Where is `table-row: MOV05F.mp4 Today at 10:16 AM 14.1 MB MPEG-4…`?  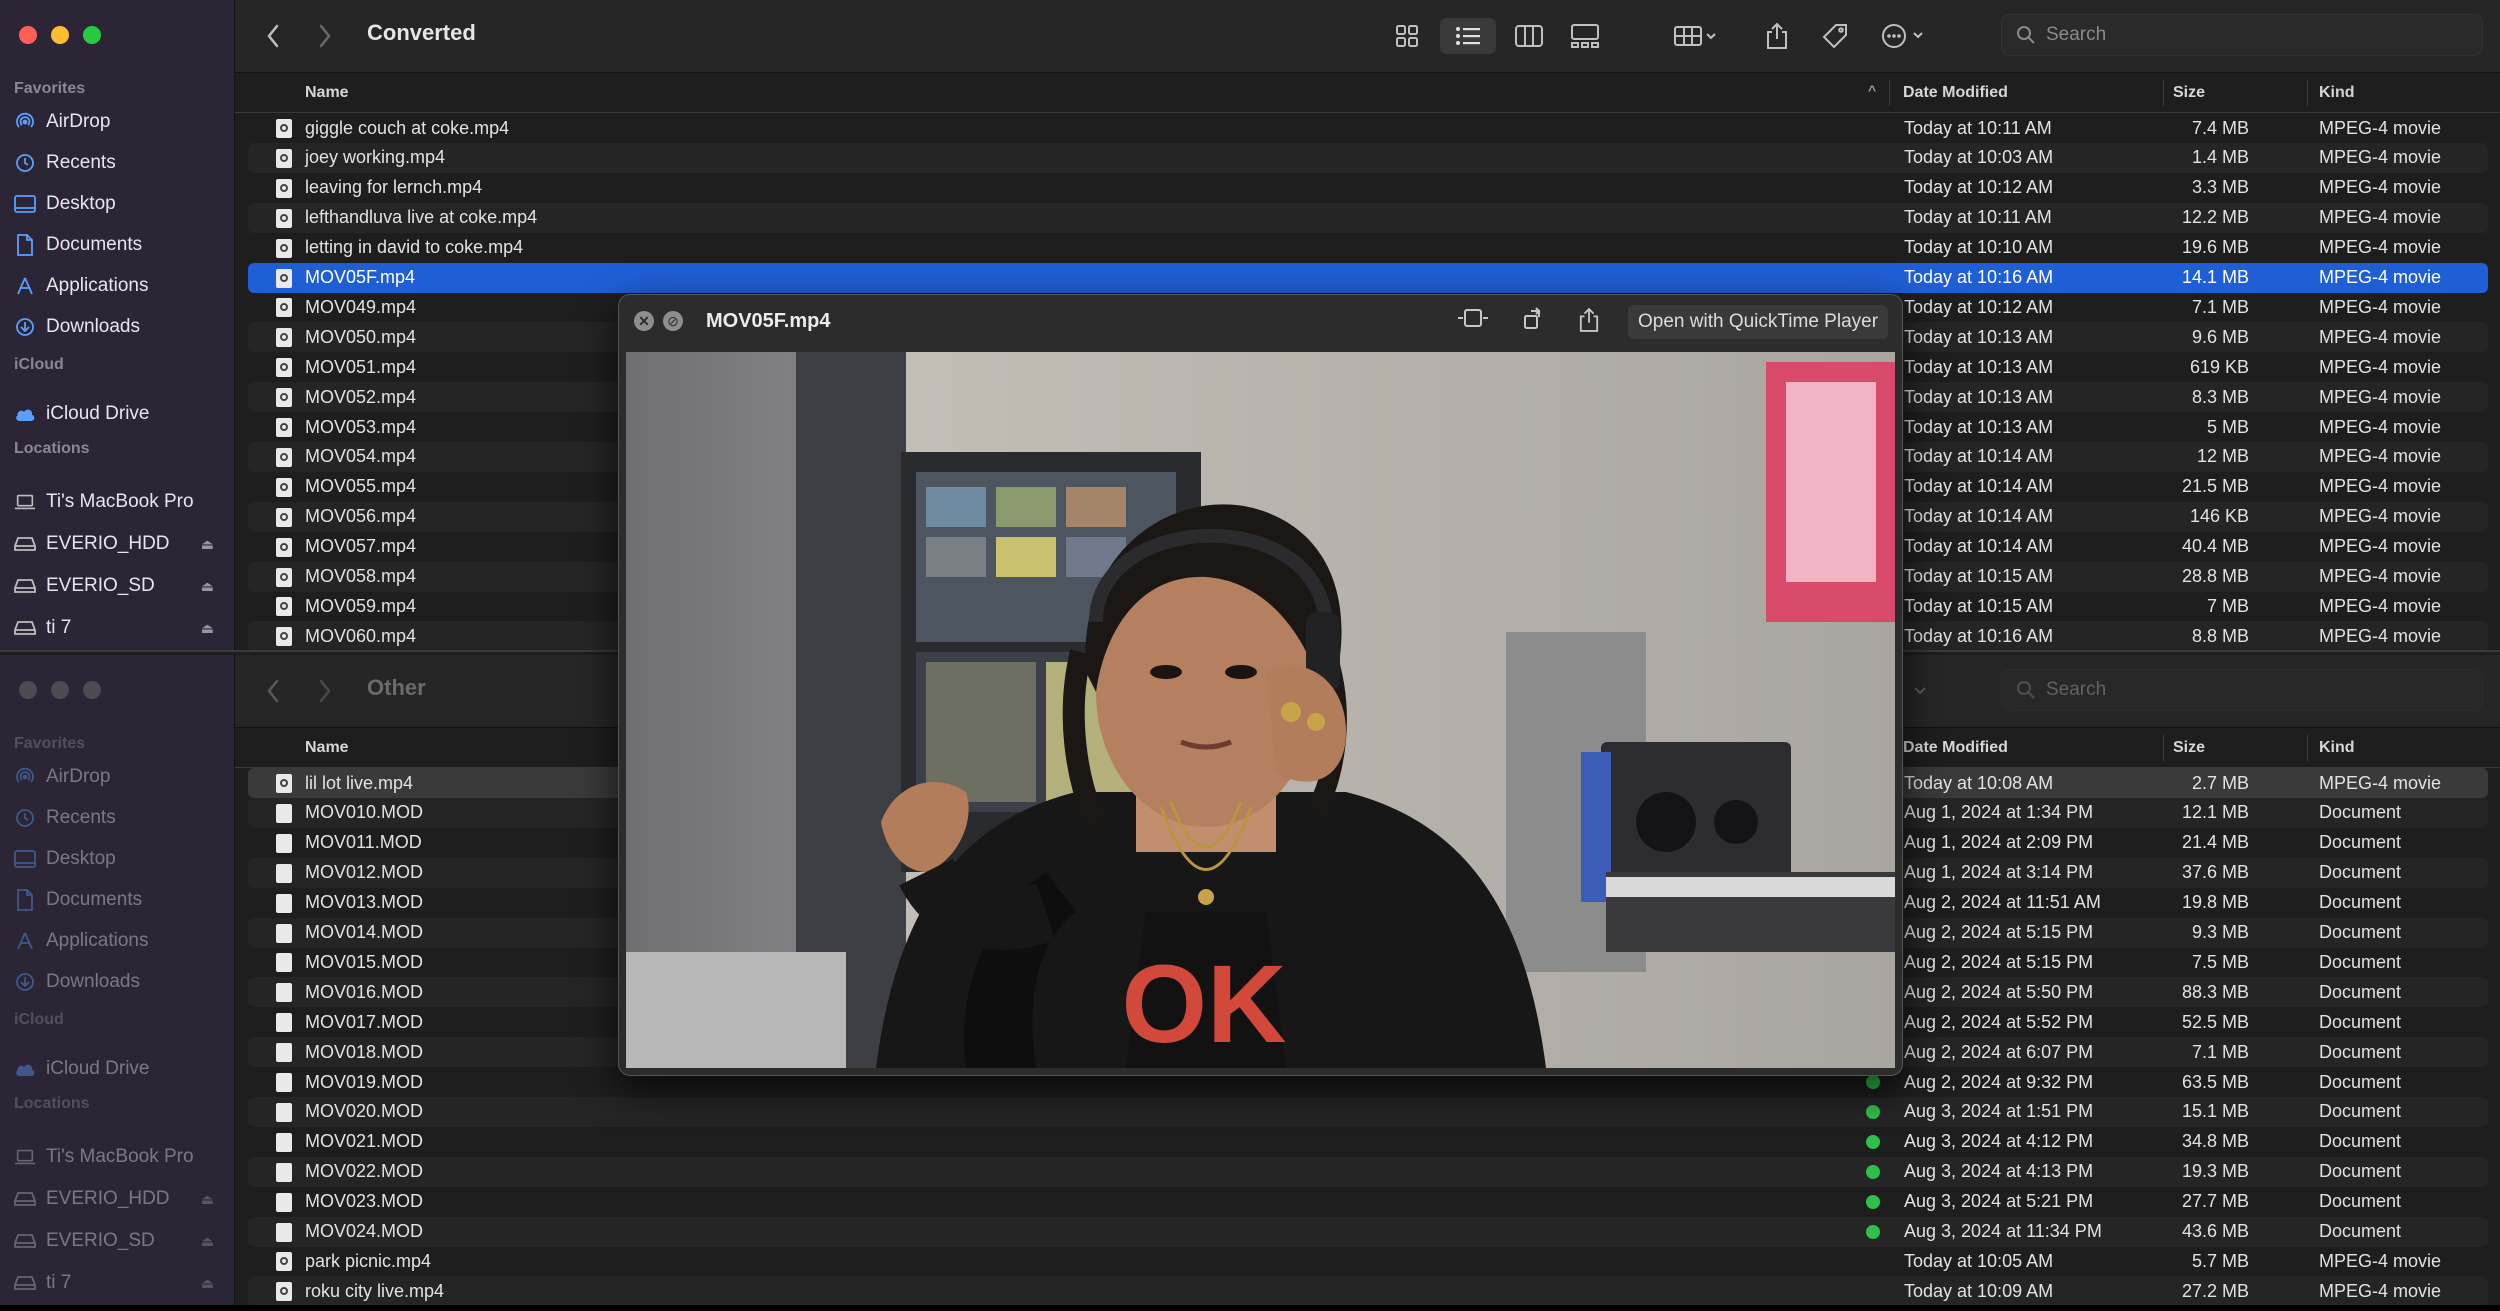 table-row: MOV05F.mp4 Today at 10:16 AM 14.1 MB MPEG-4… is located at coordinates (1368, 277).